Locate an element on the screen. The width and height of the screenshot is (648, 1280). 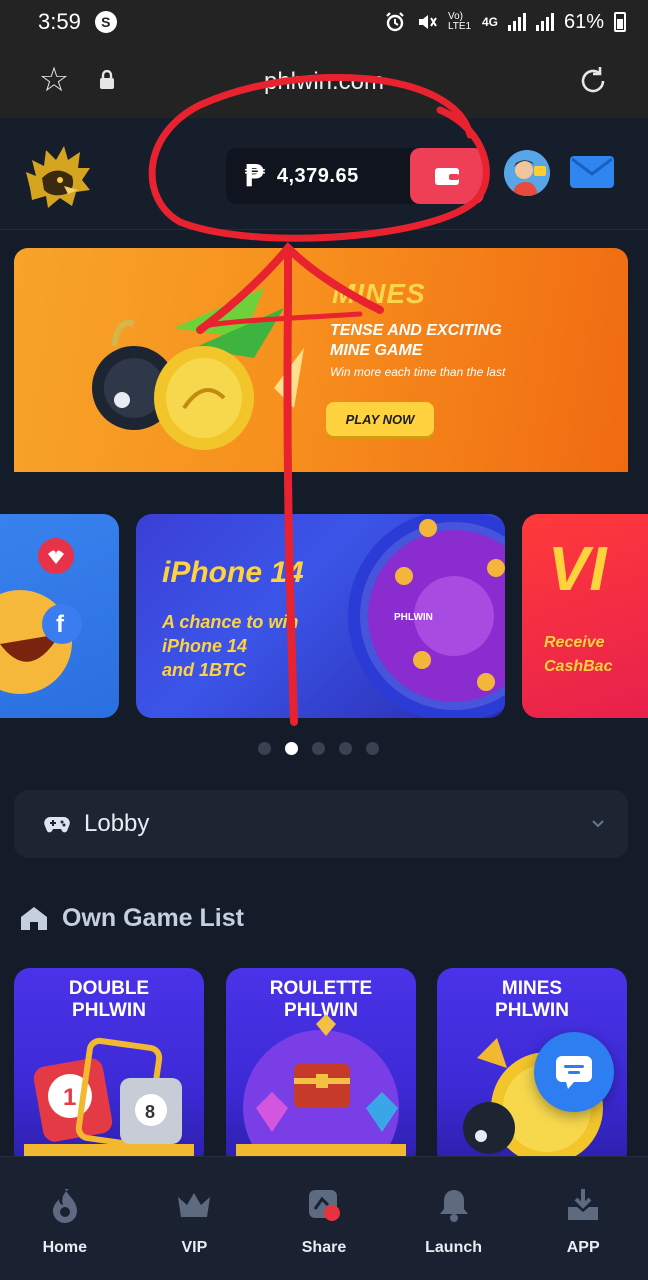
bomb-coin-illustration is located at coordinates (198, 369).